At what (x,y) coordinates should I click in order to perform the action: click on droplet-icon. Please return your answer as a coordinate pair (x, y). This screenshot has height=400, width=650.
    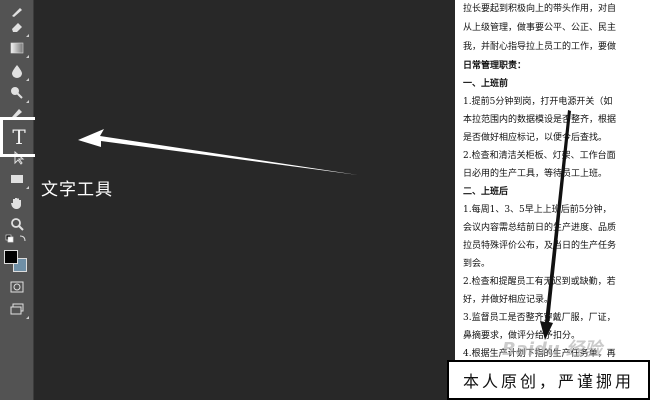
    Looking at the image, I should click on (17, 71).